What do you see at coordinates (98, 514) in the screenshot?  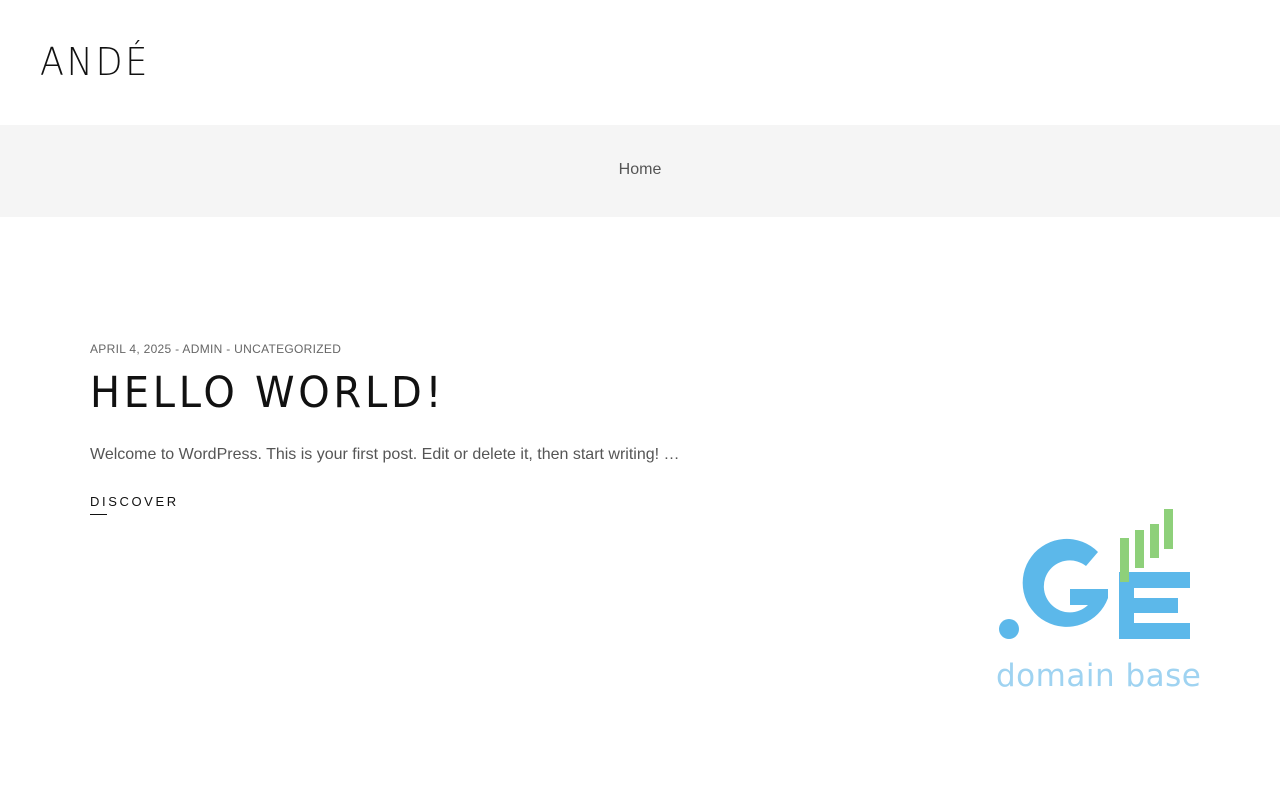 I see `discover-underline` at bounding box center [98, 514].